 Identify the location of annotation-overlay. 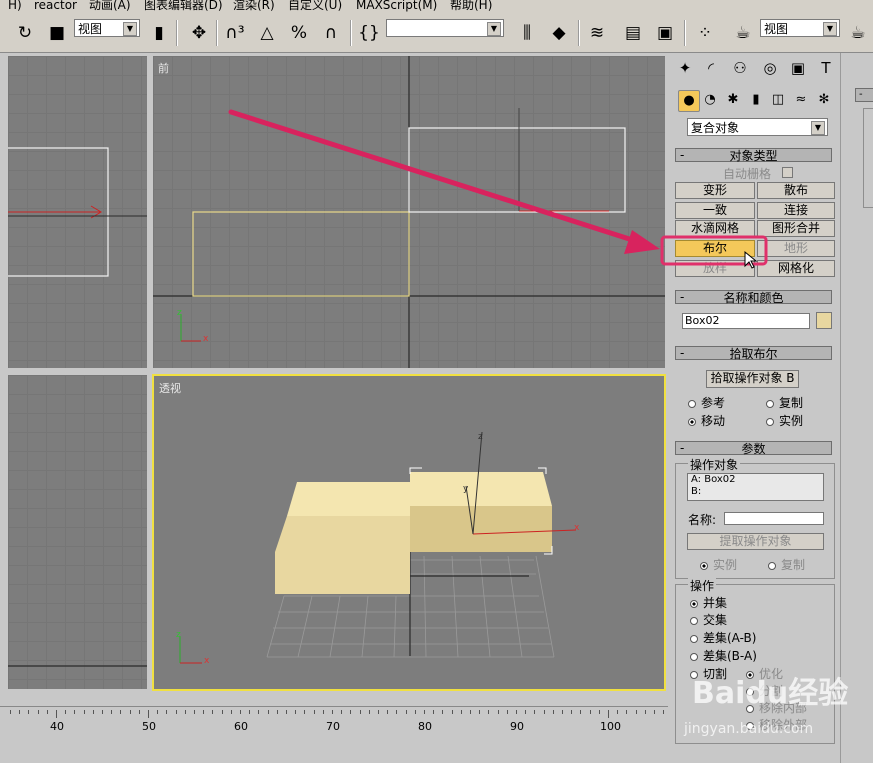
(498, 189).